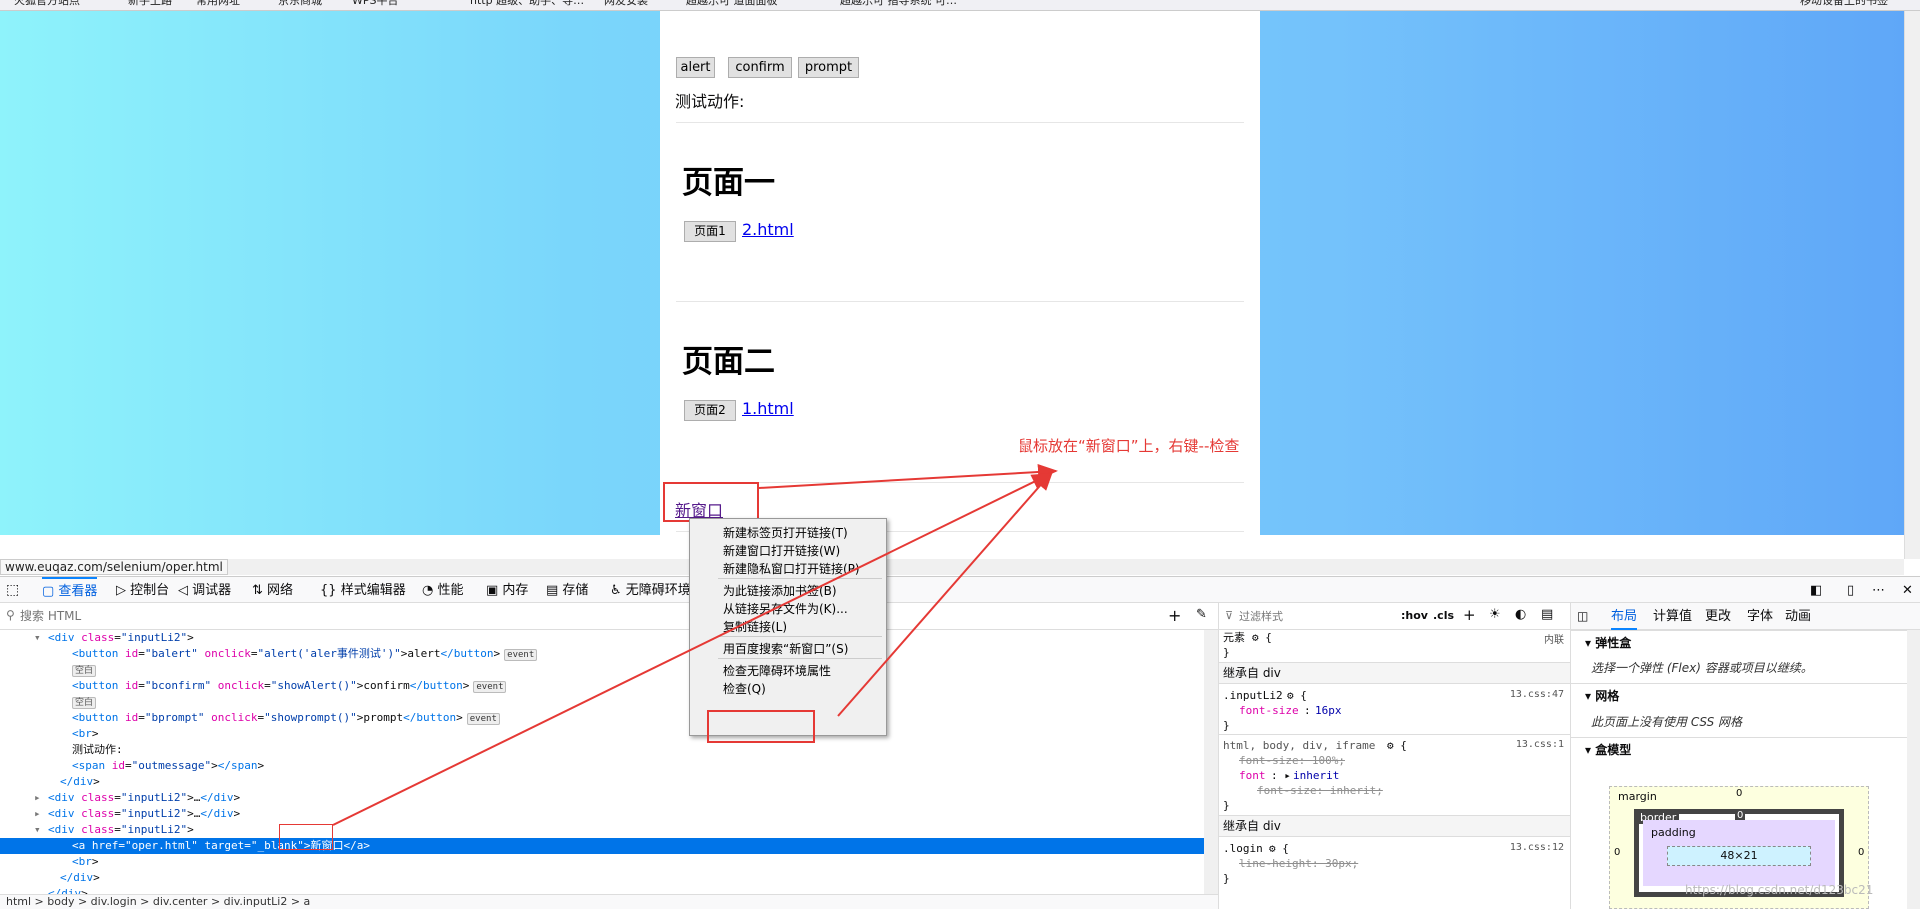  What do you see at coordinates (507, 590) in the screenshot?
I see `tab-memory: ▣ 内存` at bounding box center [507, 590].